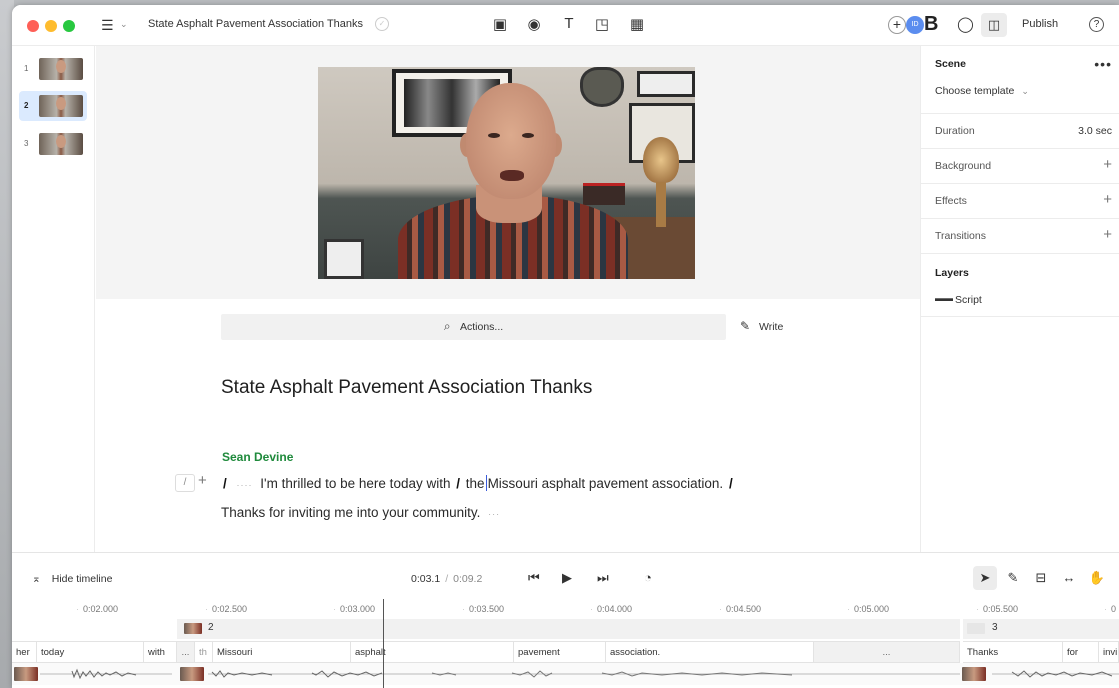 The image size is (1119, 688). What do you see at coordinates (602, 24) in the screenshot?
I see `shape-tool-icon: ◳` at bounding box center [602, 24].